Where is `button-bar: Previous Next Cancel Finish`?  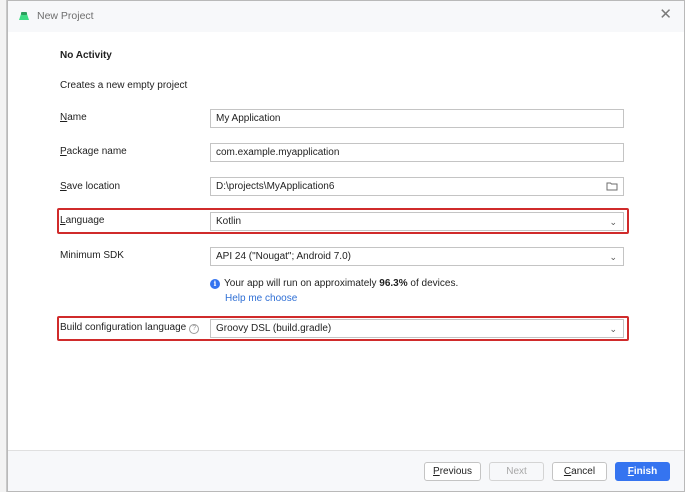
button-bar: Previous Next Cancel Finish is located at coordinates (346, 470).